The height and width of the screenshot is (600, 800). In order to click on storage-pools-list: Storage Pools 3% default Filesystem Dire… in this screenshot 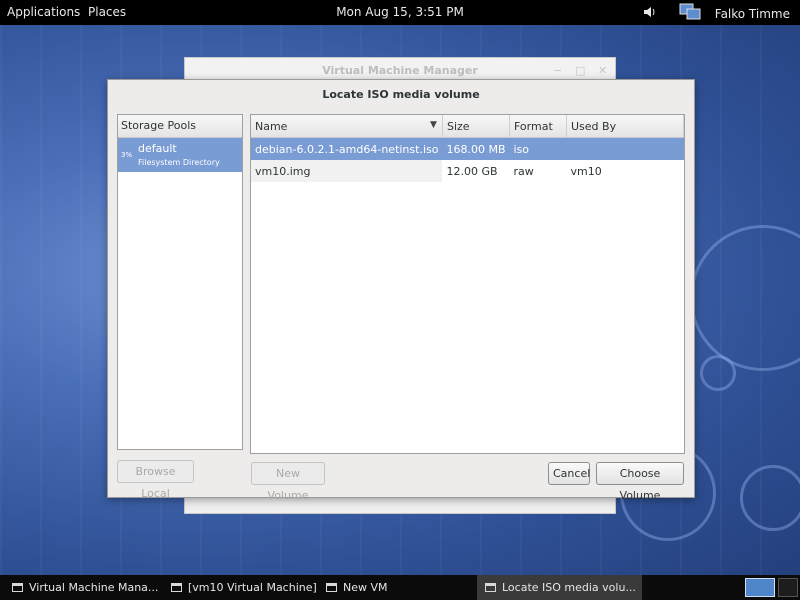, I will do `click(180, 282)`.